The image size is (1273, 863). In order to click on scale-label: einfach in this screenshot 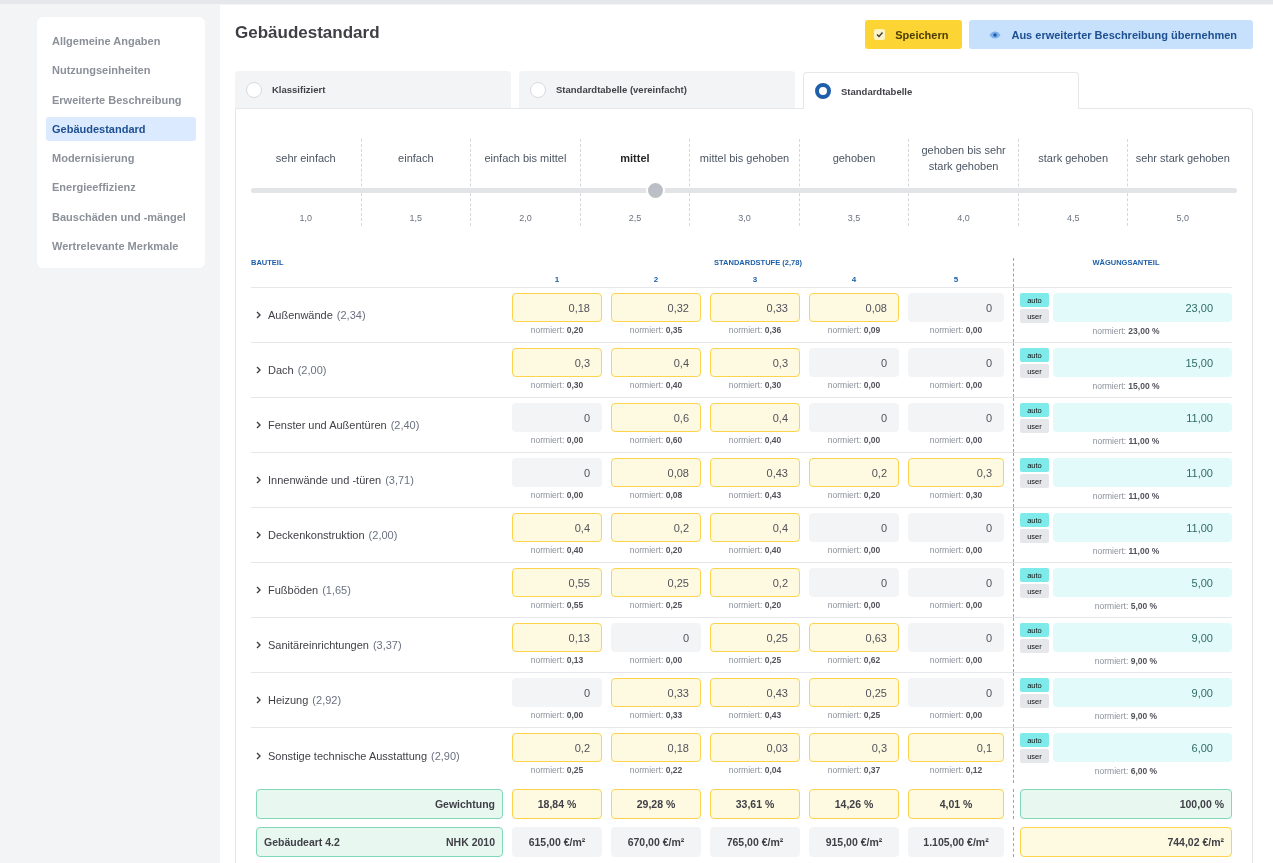, I will do `click(416, 159)`.